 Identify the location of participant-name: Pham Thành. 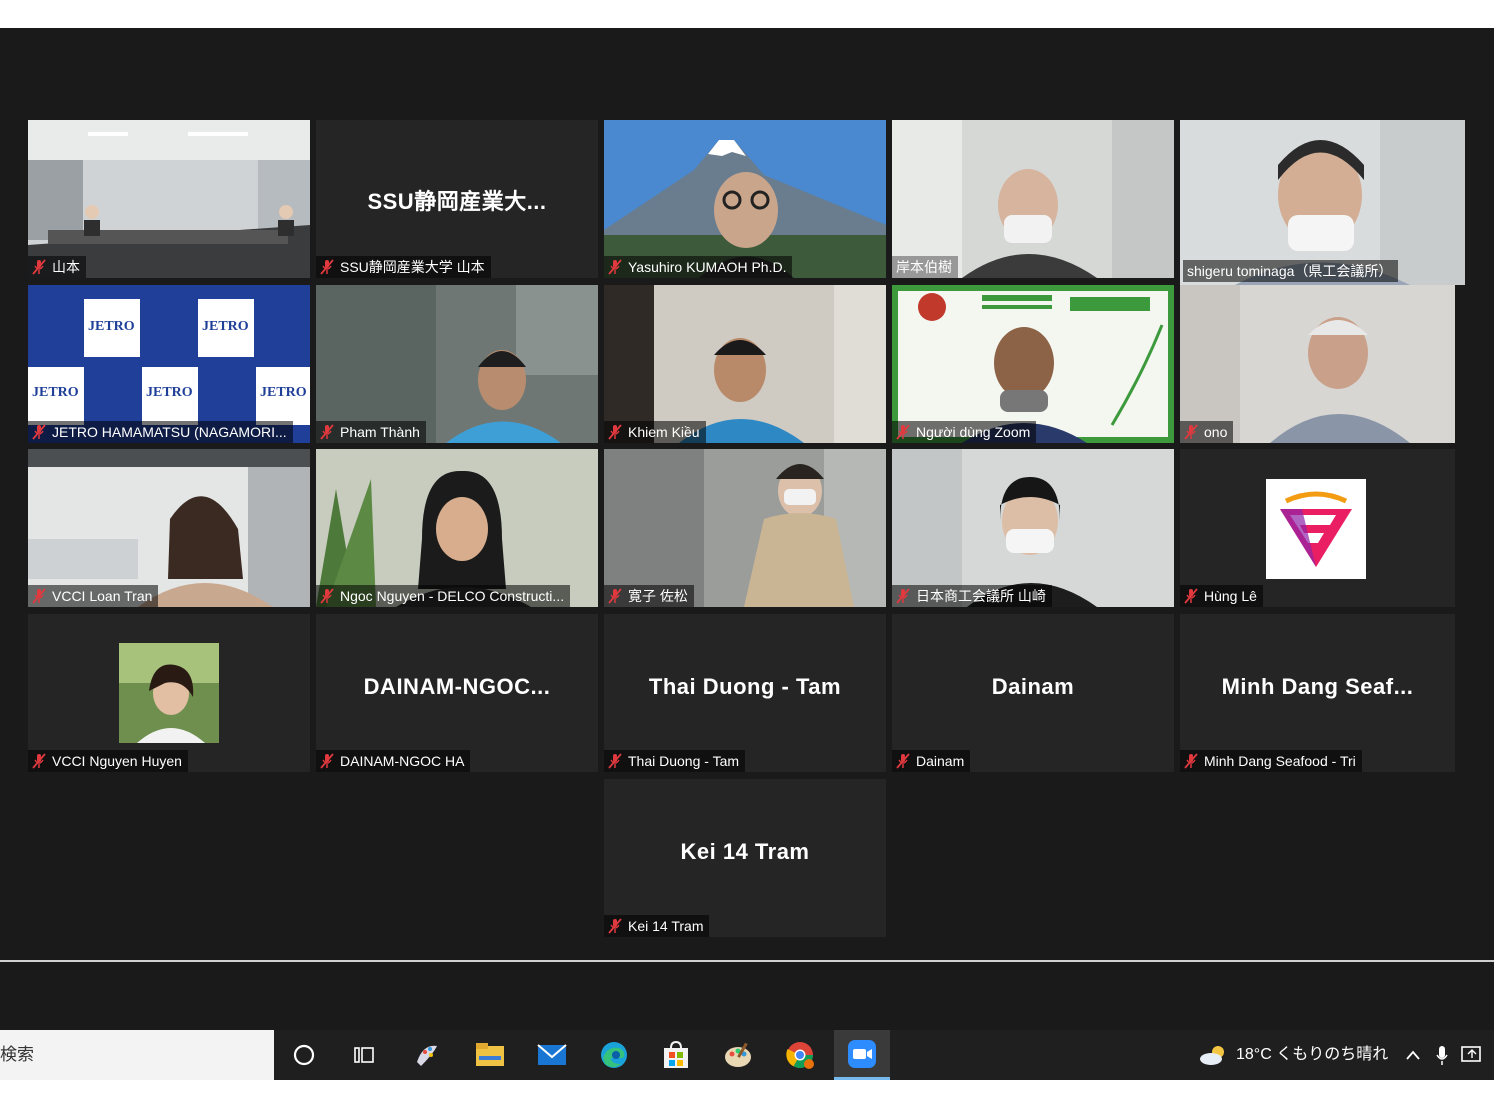
(380, 432).